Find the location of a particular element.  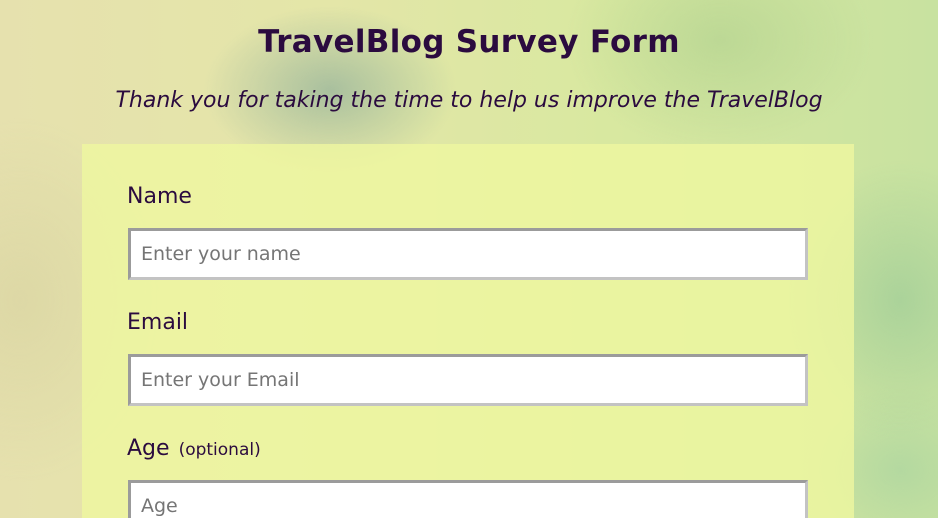

name-label: Name is located at coordinates (159, 196).